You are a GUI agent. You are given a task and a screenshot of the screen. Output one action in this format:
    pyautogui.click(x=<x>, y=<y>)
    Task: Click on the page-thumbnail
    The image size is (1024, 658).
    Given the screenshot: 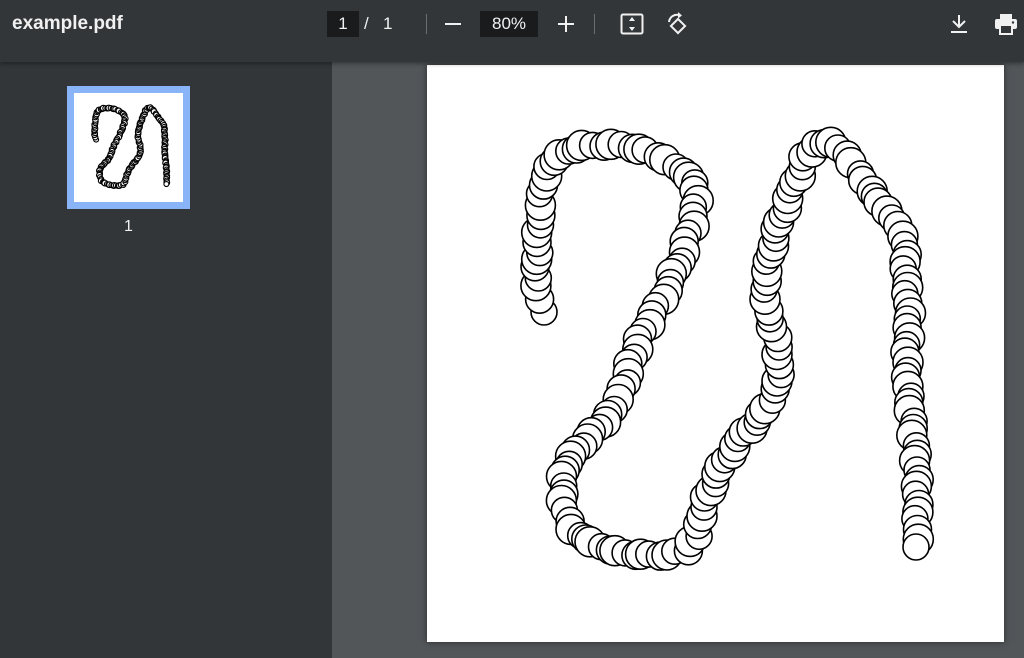 What is the action you would take?
    pyautogui.click(x=128, y=147)
    